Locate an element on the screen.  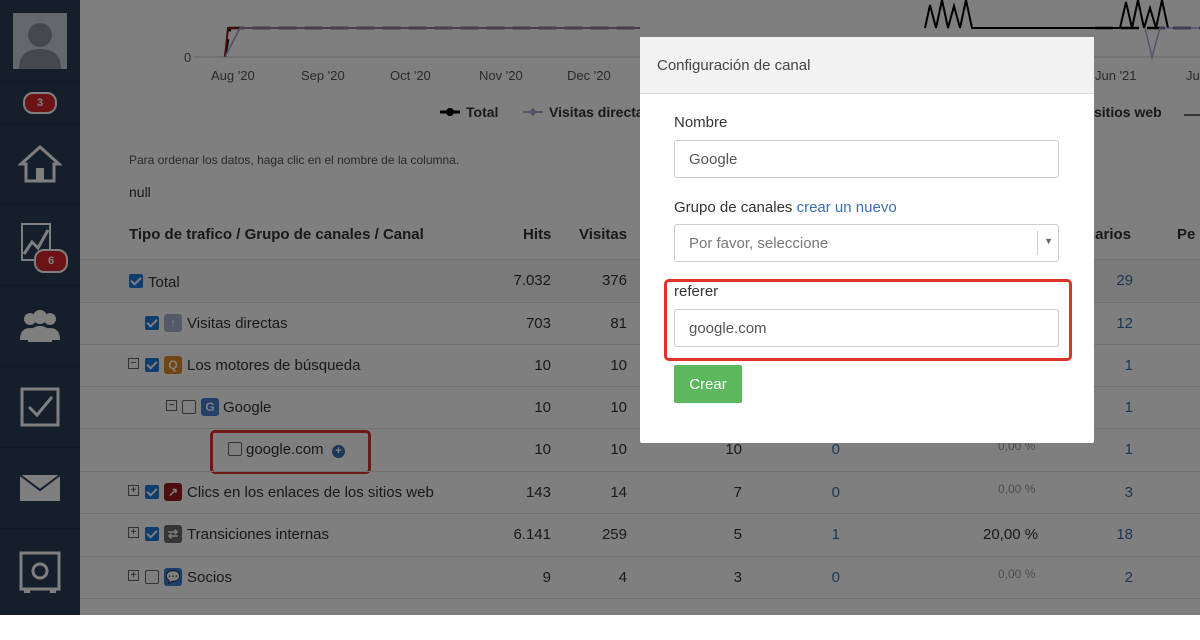
grupo-label-text: Grupo de canales is located at coordinates (733, 207).